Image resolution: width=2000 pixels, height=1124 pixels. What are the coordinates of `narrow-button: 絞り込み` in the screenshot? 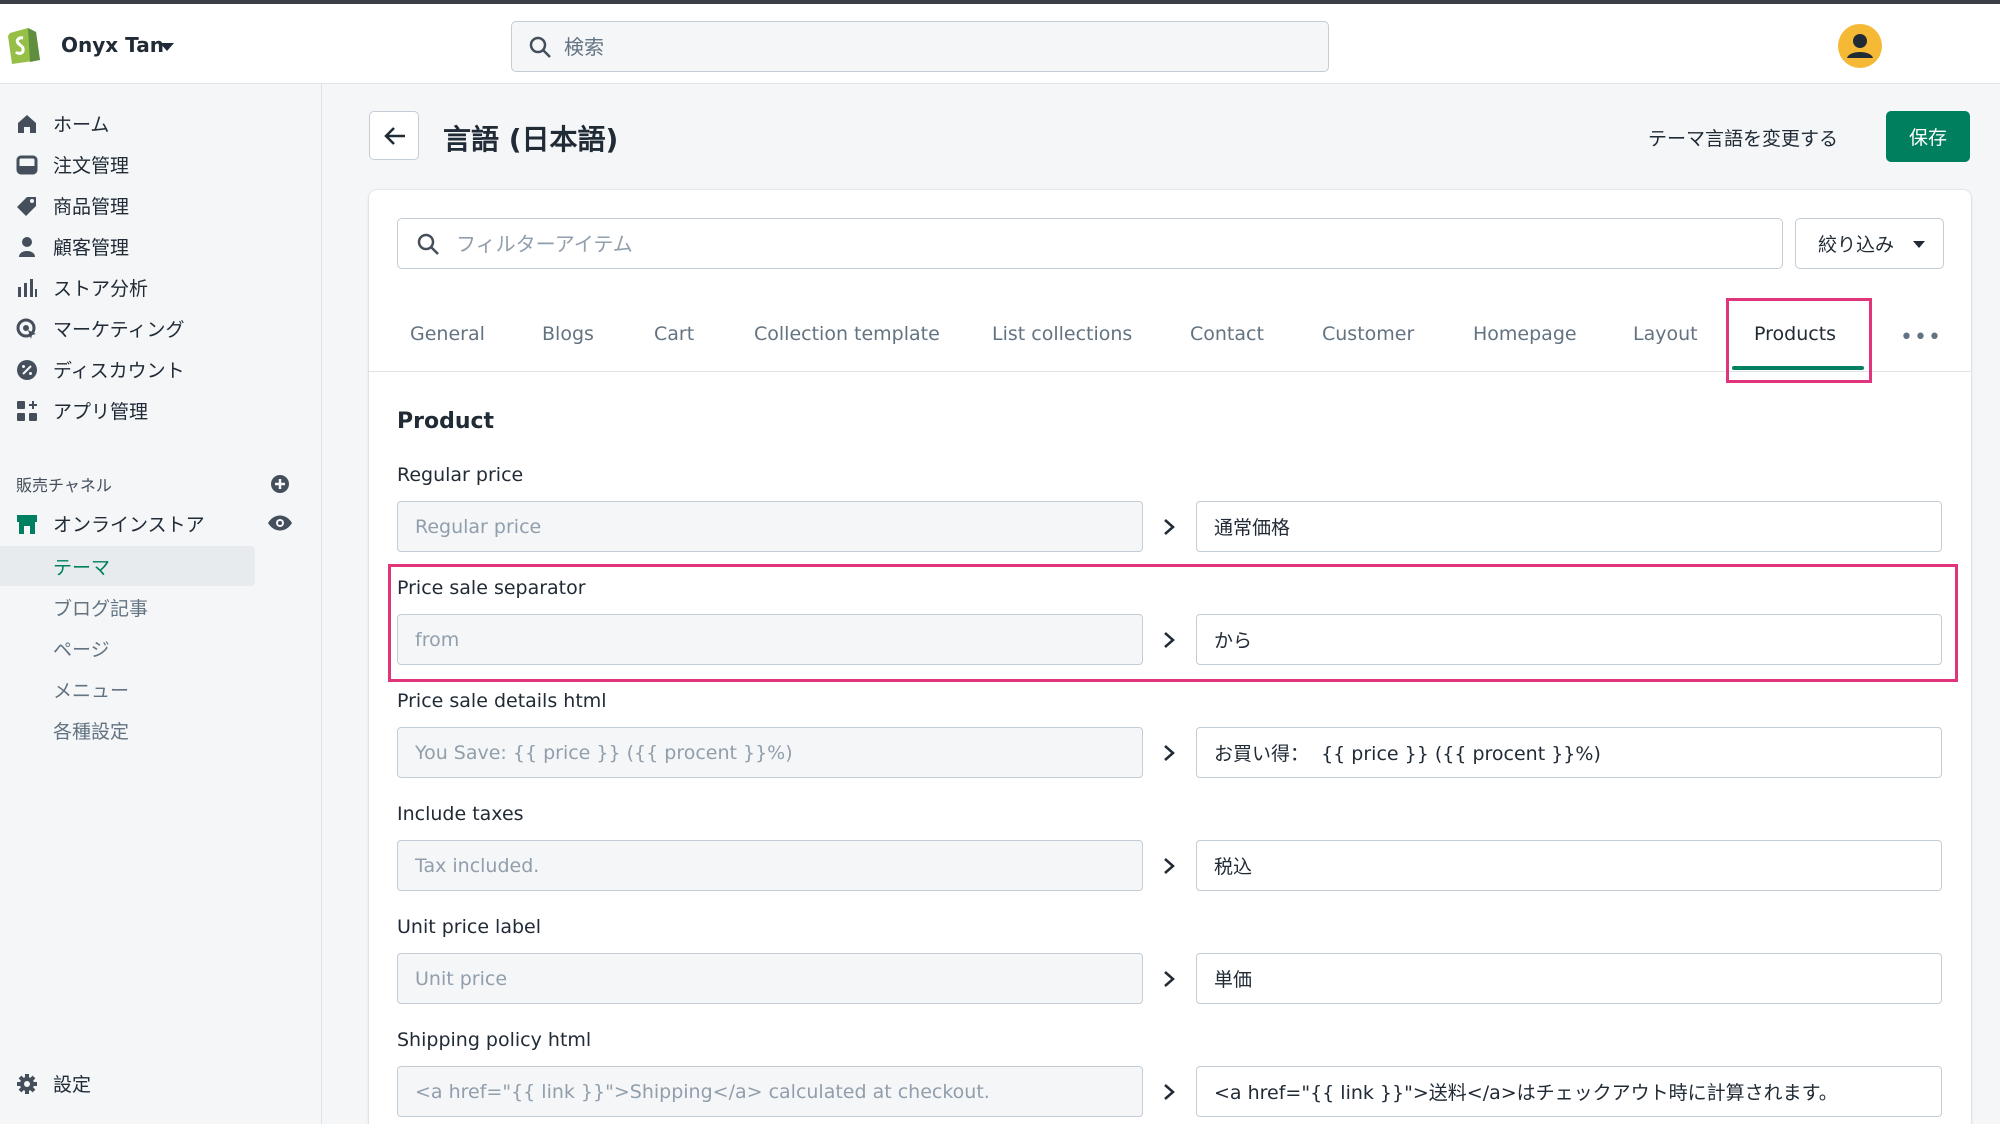 It's located at (1869, 243).